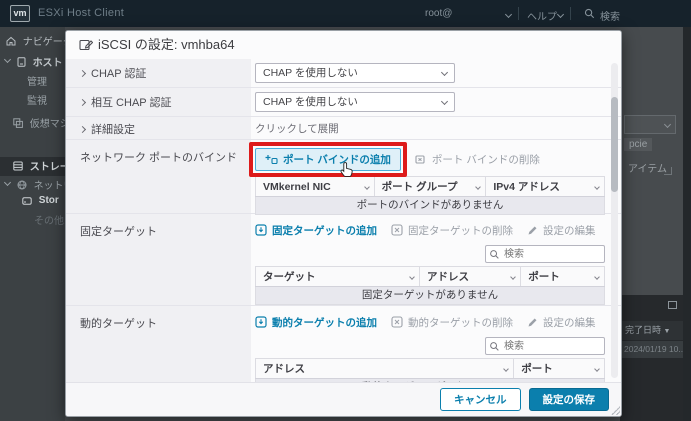 This screenshot has width=691, height=421. I want to click on dynamic-targets-table: アドレス ポート, so click(429, 368).